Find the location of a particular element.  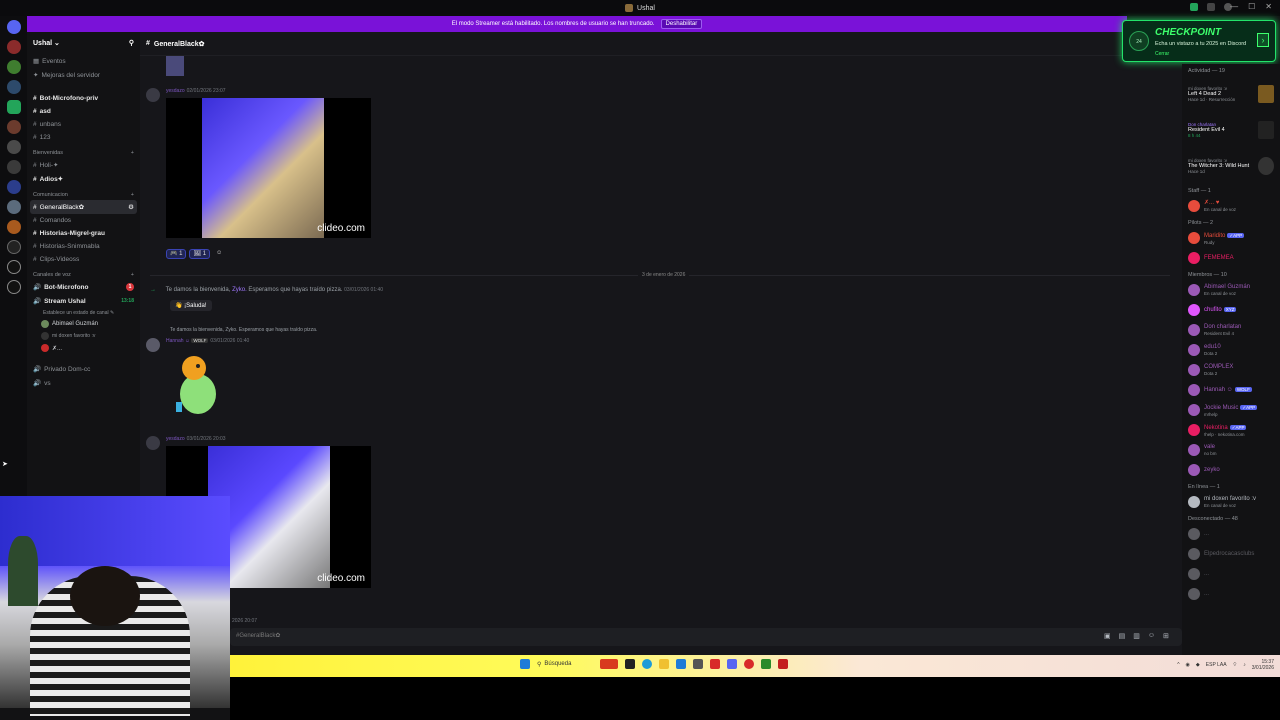

settings-icon: ⚙ is located at coordinates (131, 207).